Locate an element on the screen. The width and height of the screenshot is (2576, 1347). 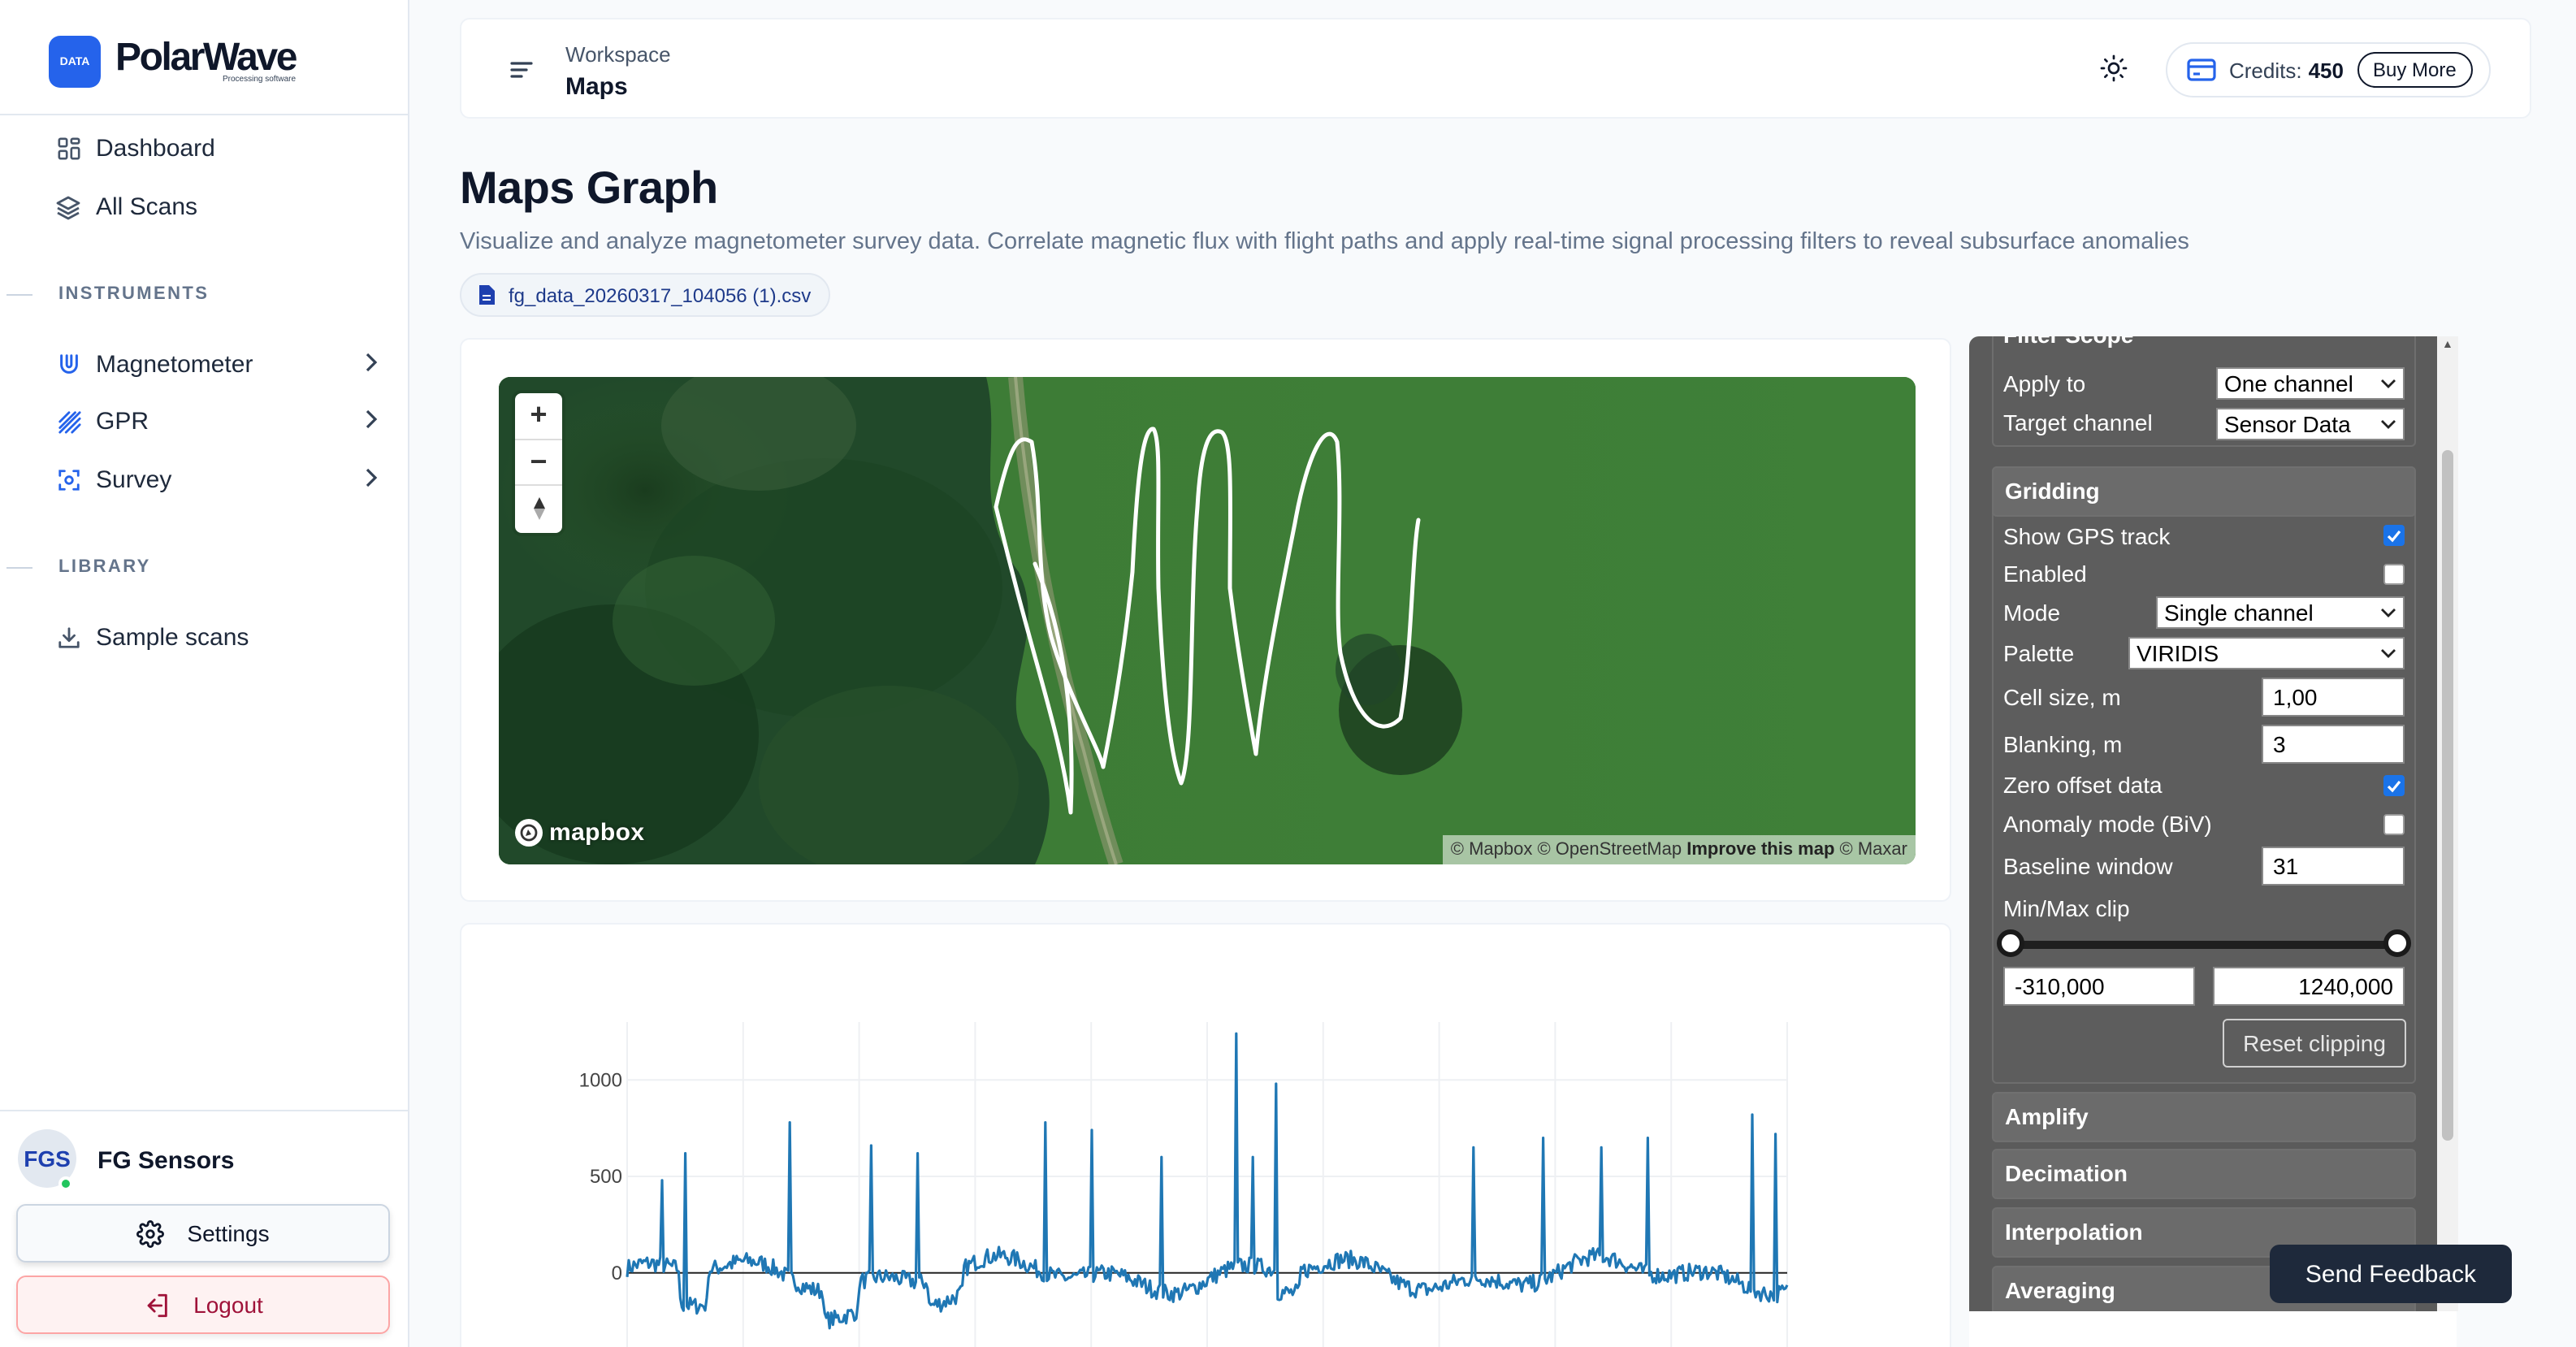
gear-icon is located at coordinates (150, 1233).